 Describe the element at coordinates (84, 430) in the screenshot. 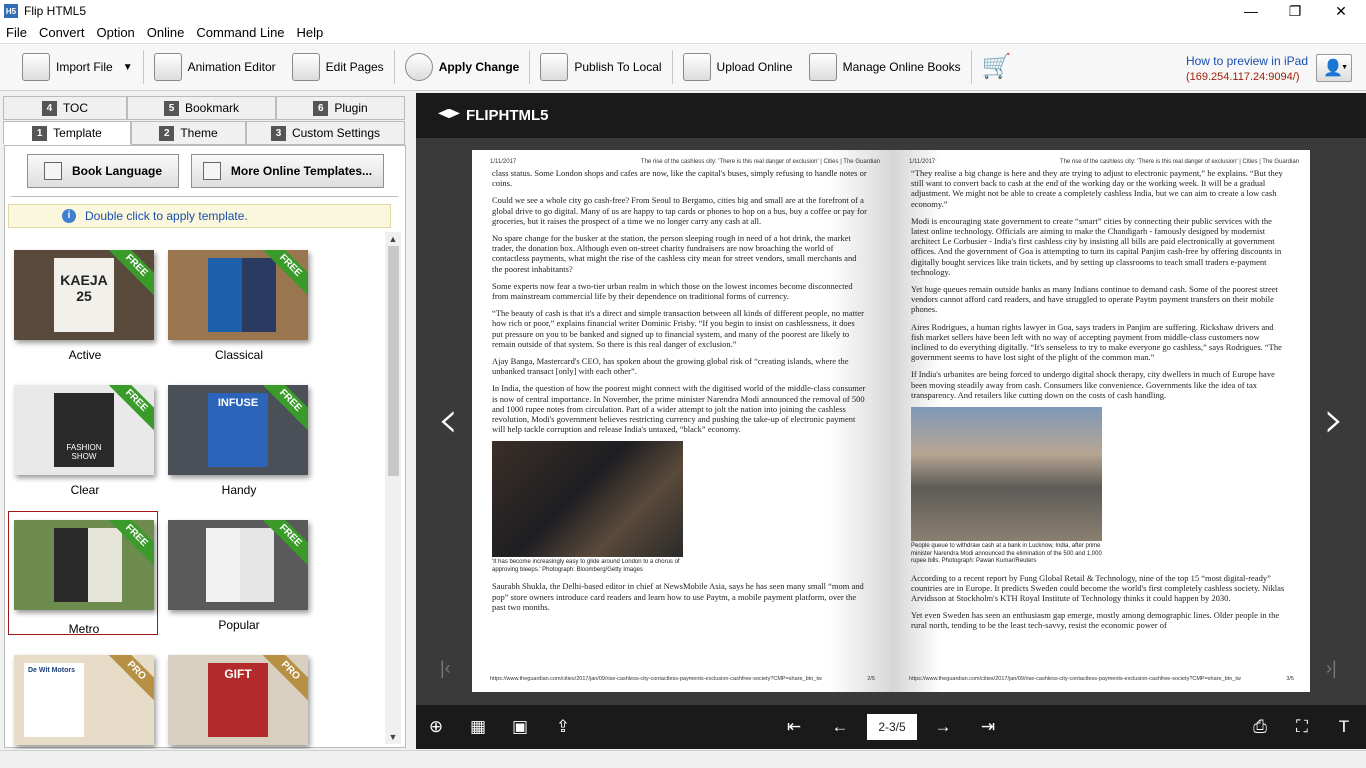

I see `template-thumbnail: FASHION SHOW FREE` at that location.